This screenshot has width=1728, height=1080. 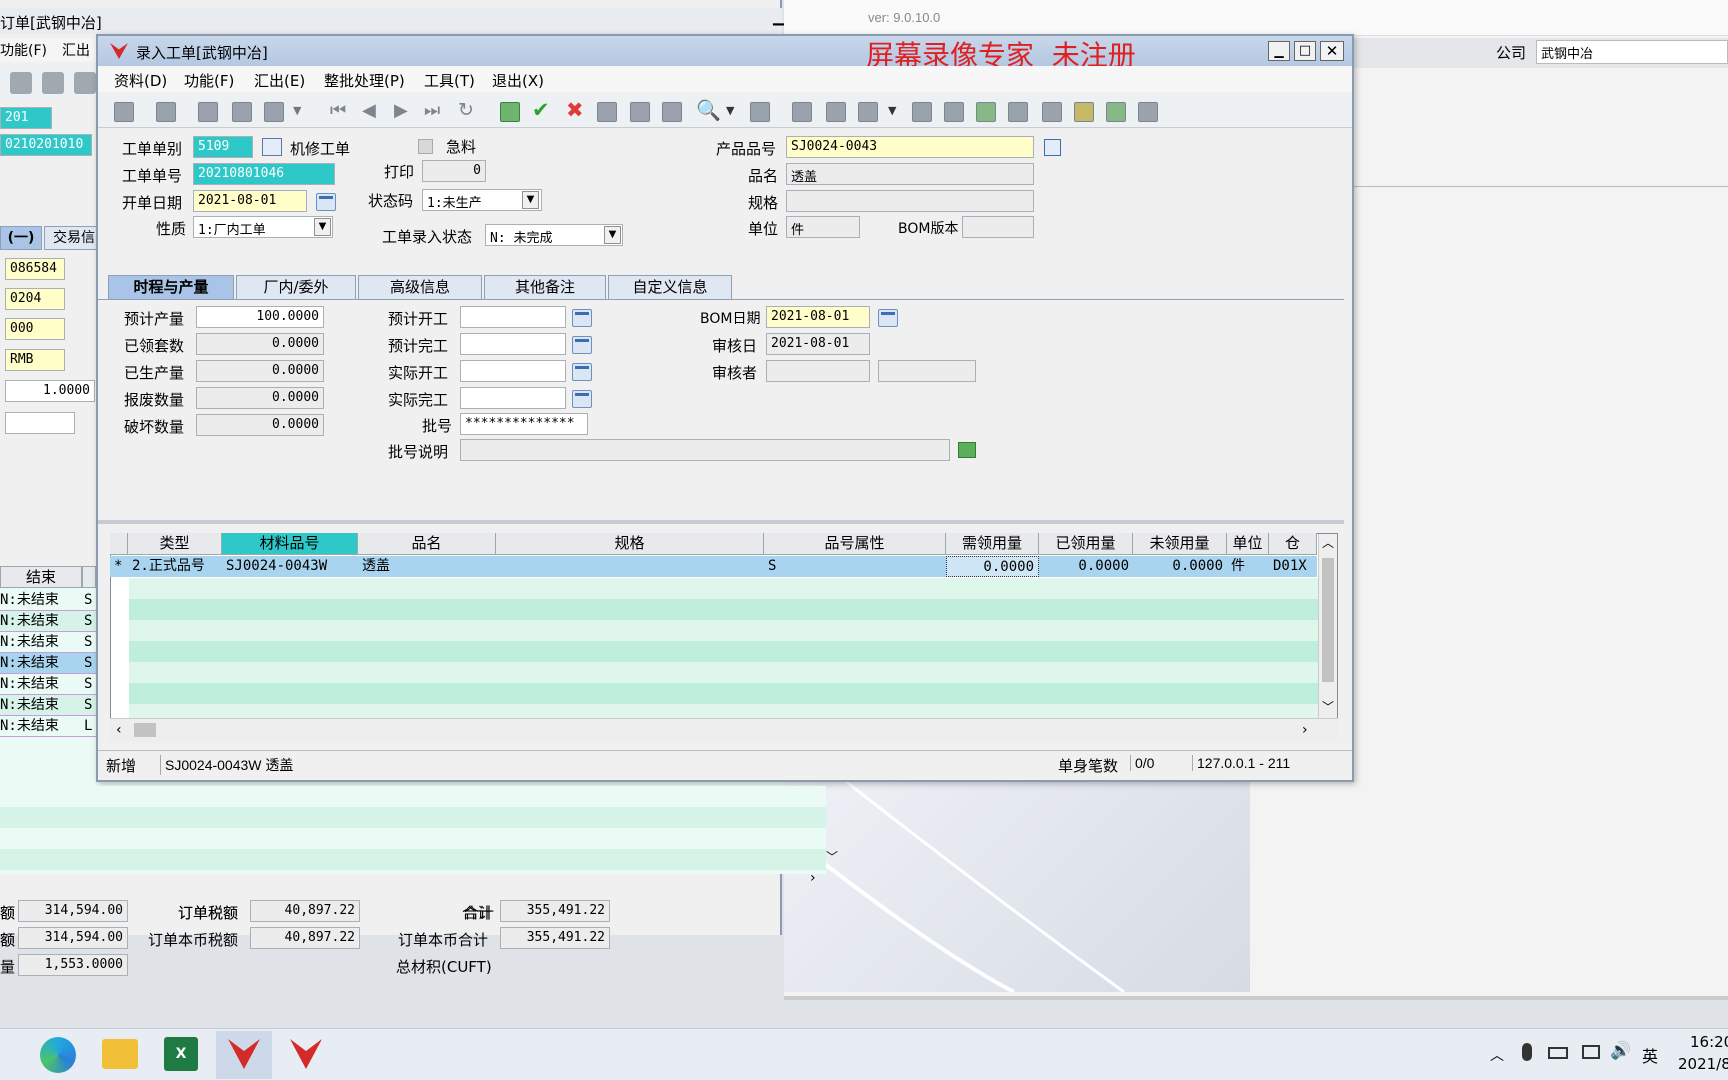 I want to click on bom-date-field: 2021-08-01, so click(x=818, y=317).